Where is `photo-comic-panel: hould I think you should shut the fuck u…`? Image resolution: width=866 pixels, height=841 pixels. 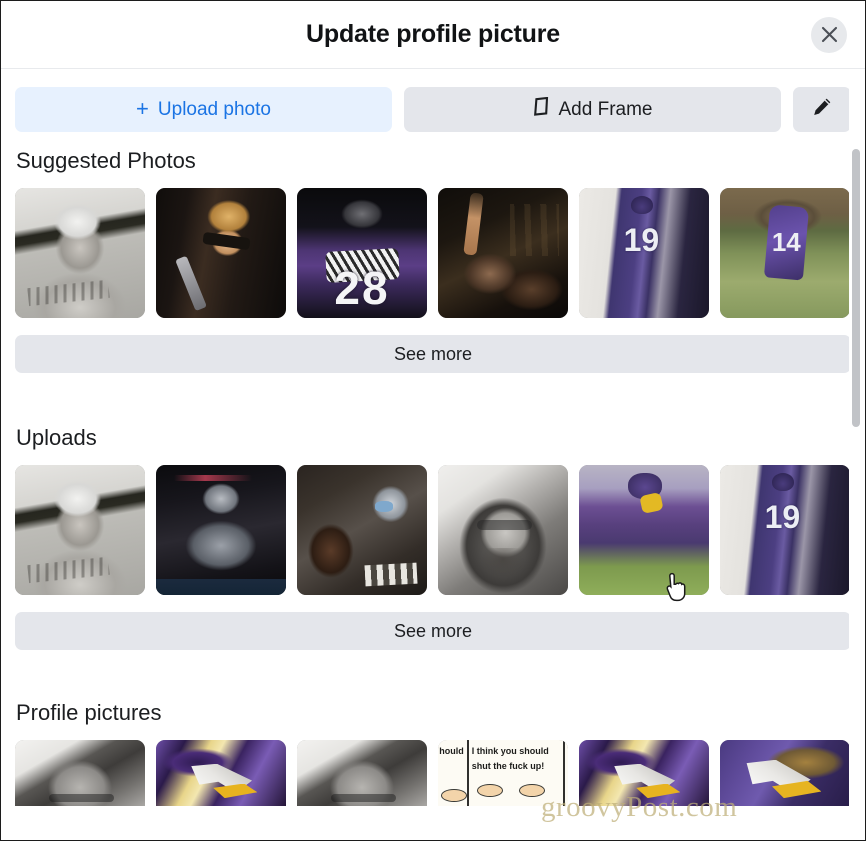
photo-comic-panel: hould I think you should shut the fuck u… is located at coordinates (503, 773).